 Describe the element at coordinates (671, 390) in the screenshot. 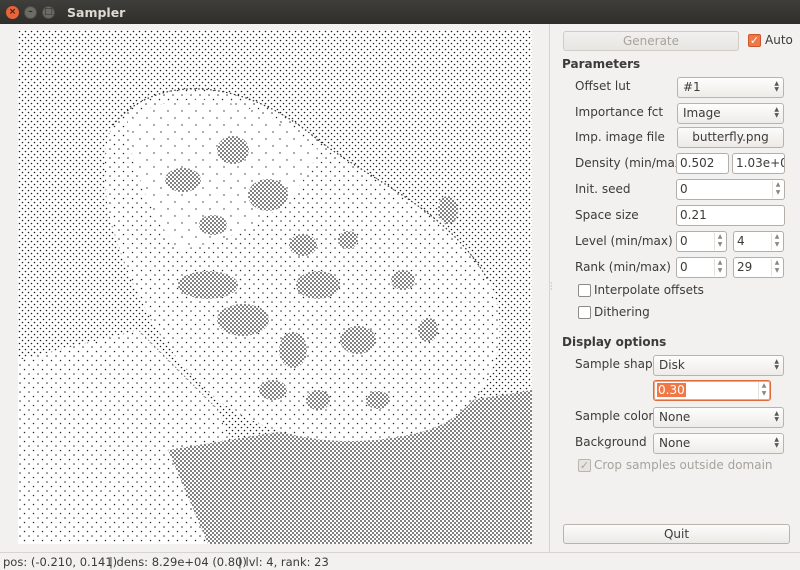

I see `shape-size-value: 0.30` at that location.